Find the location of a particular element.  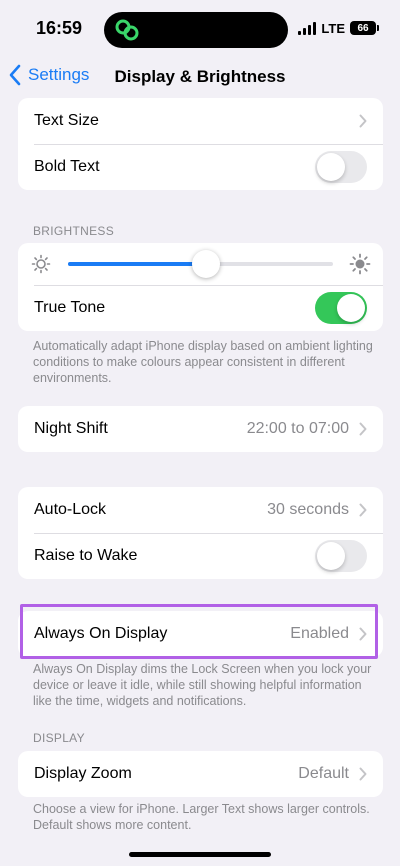

true-tone-toggle is located at coordinates (341, 308).